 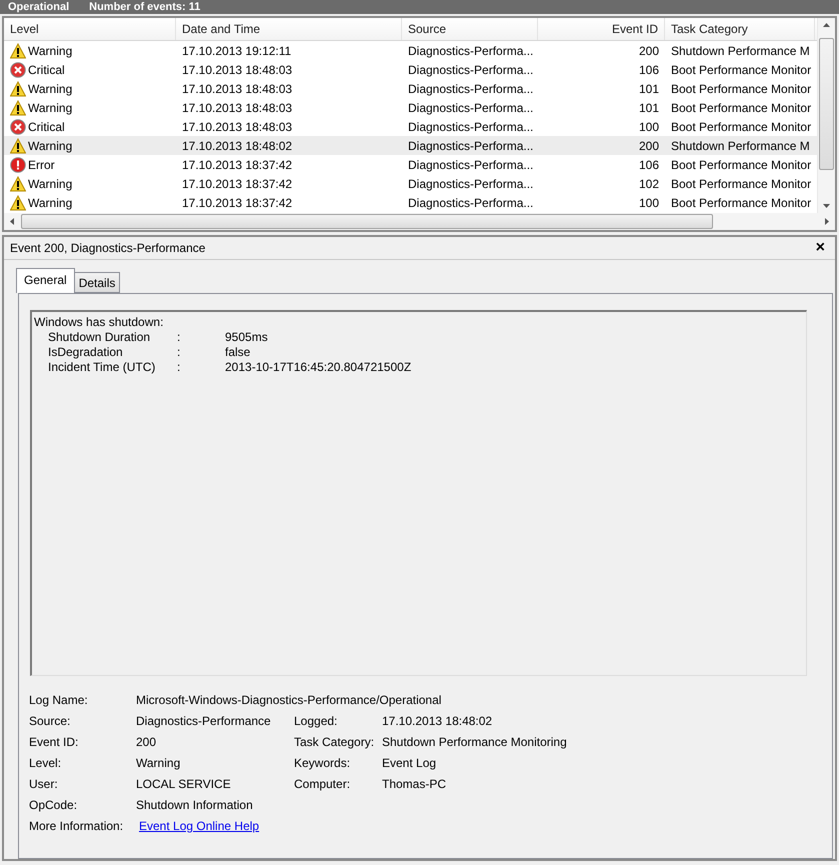 I want to click on help-link: Event Log Online Help, so click(x=199, y=826).